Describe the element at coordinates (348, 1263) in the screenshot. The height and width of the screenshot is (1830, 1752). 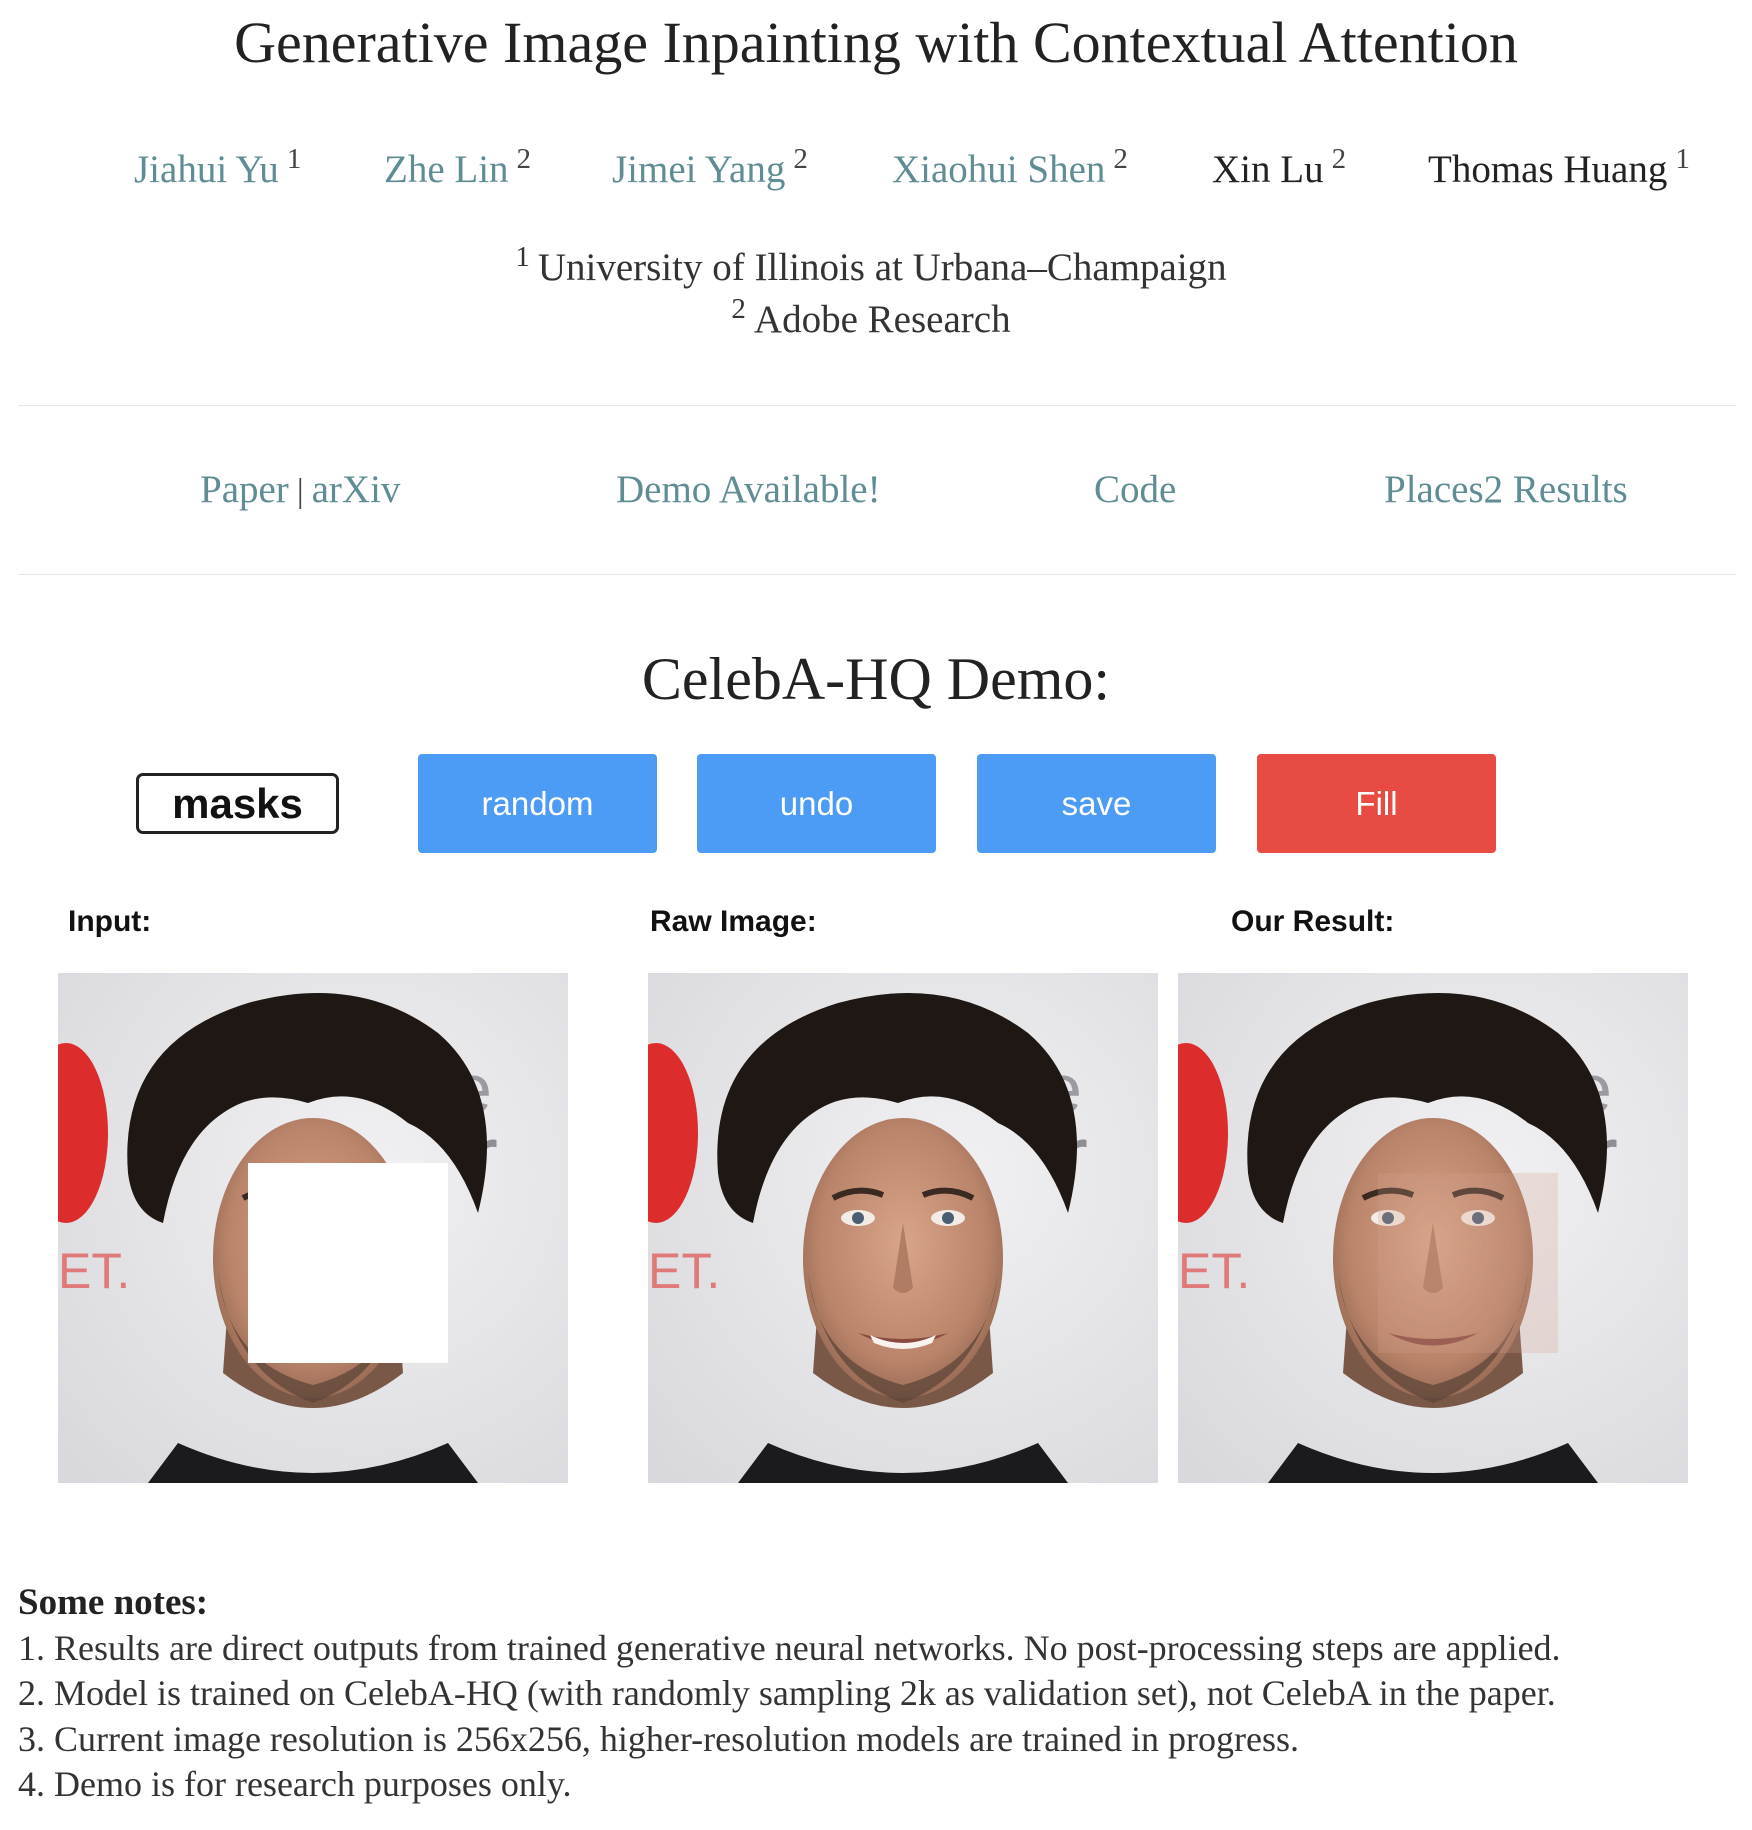
I see `mask-square` at that location.